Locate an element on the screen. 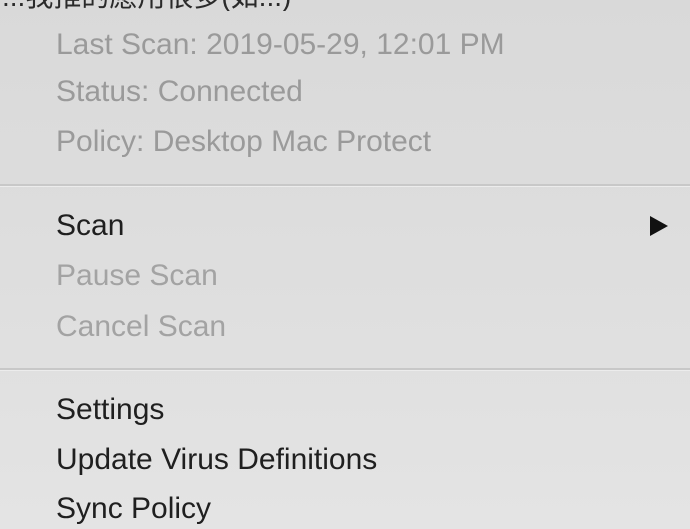  pause-scan-menu-item: Pause Scan is located at coordinates (137, 275).